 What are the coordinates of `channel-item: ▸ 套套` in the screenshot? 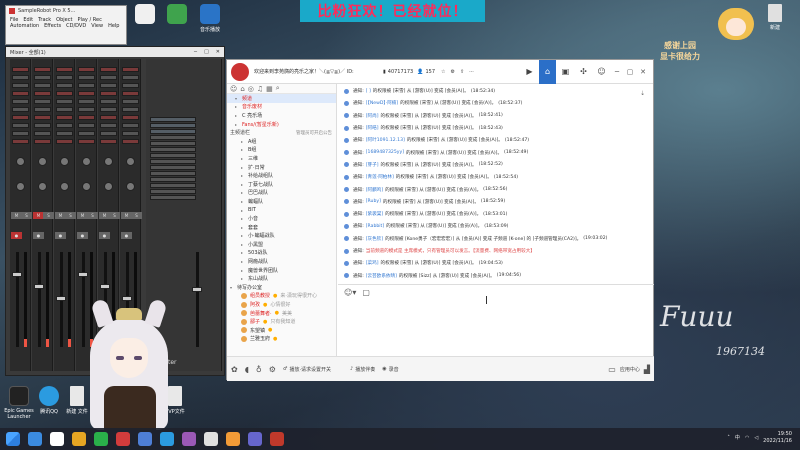 It's located at (281, 227).